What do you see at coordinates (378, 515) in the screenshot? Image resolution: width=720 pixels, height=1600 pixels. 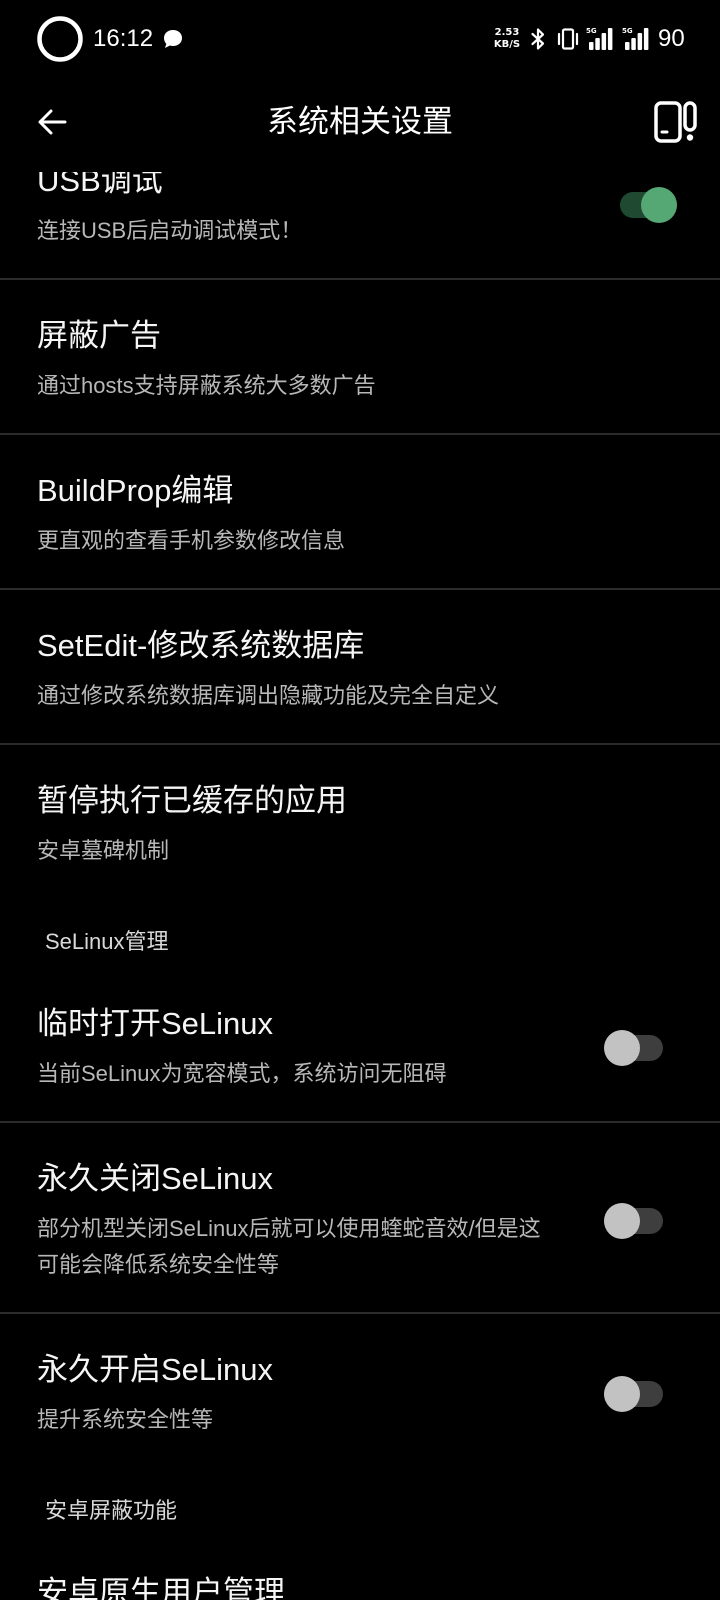 I see `setting-text: BuildProp编辑 更直观的查看手机参数修改信息` at bounding box center [378, 515].